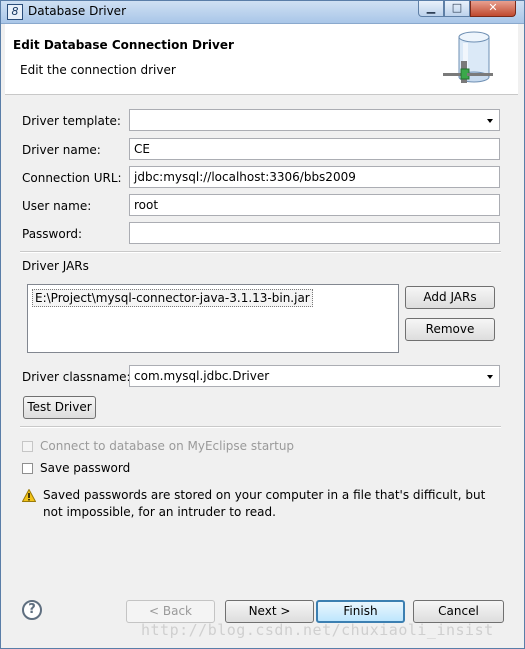 The image size is (525, 649). Describe the element at coordinates (314, 120) in the screenshot. I see `driver-template-select` at that location.